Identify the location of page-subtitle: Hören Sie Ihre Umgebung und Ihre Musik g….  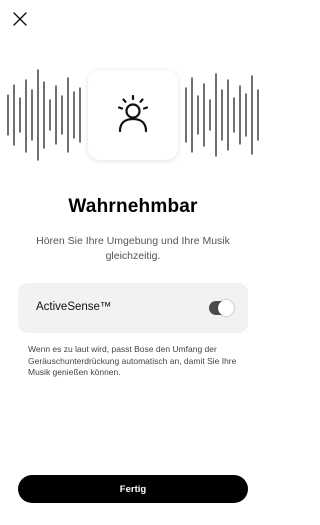
(133, 248).